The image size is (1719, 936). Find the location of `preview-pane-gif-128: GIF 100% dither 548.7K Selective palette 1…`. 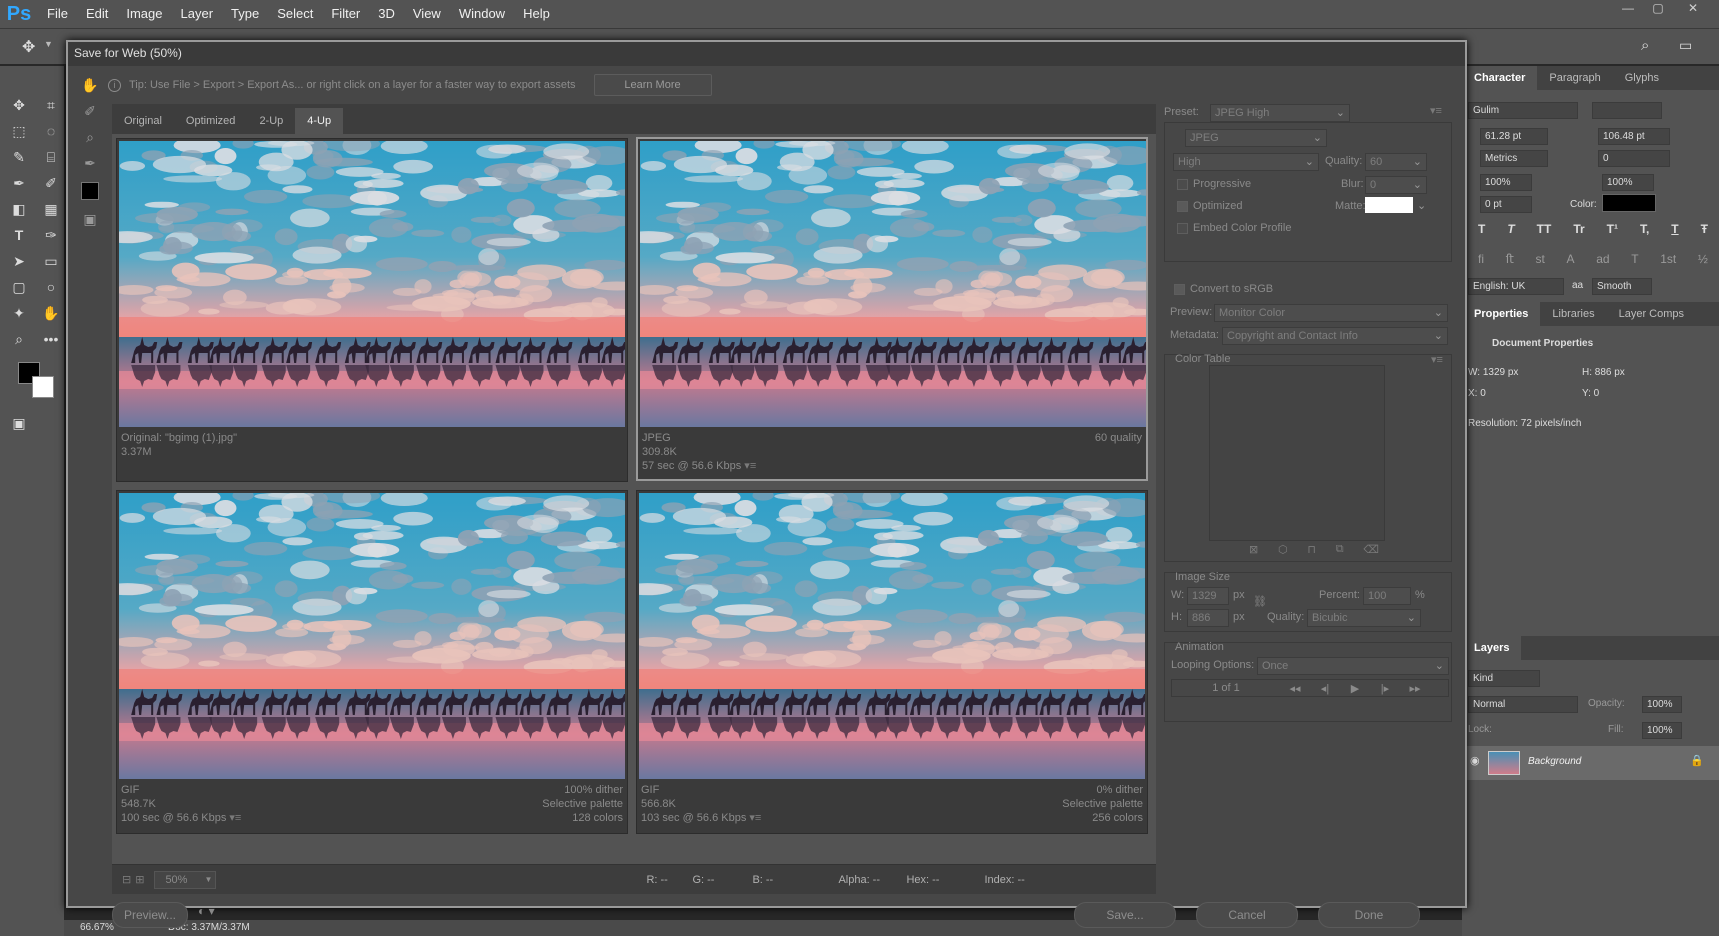

preview-pane-gif-128: GIF 100% dither 548.7K Selective palette 1… is located at coordinates (372, 662).